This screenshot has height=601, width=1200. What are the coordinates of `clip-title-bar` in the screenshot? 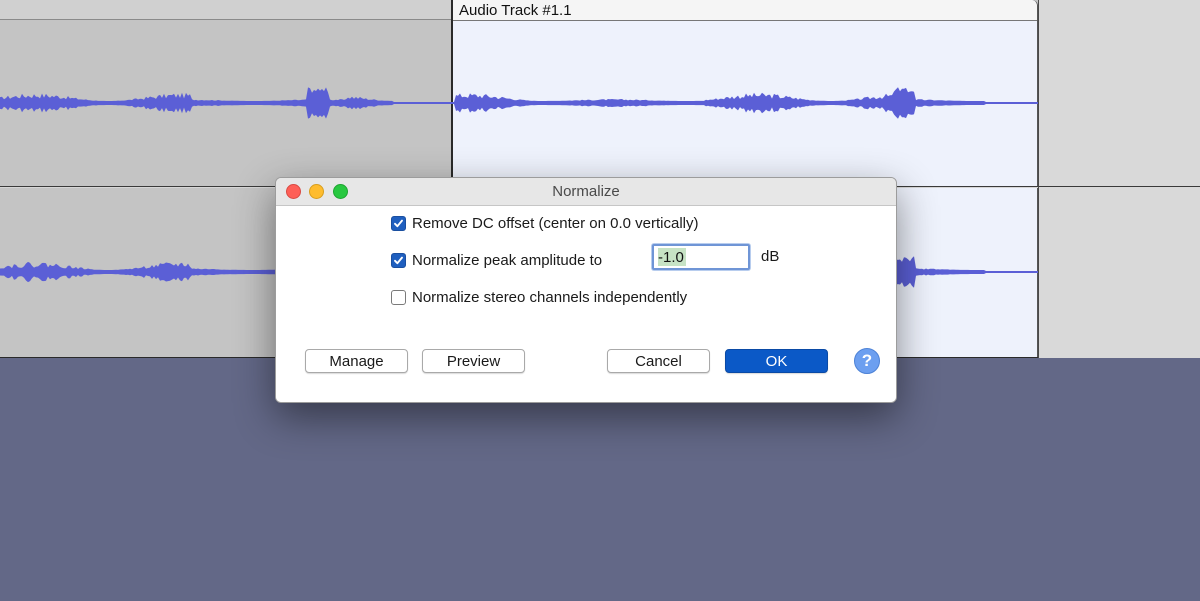 It's located at (225, 10).